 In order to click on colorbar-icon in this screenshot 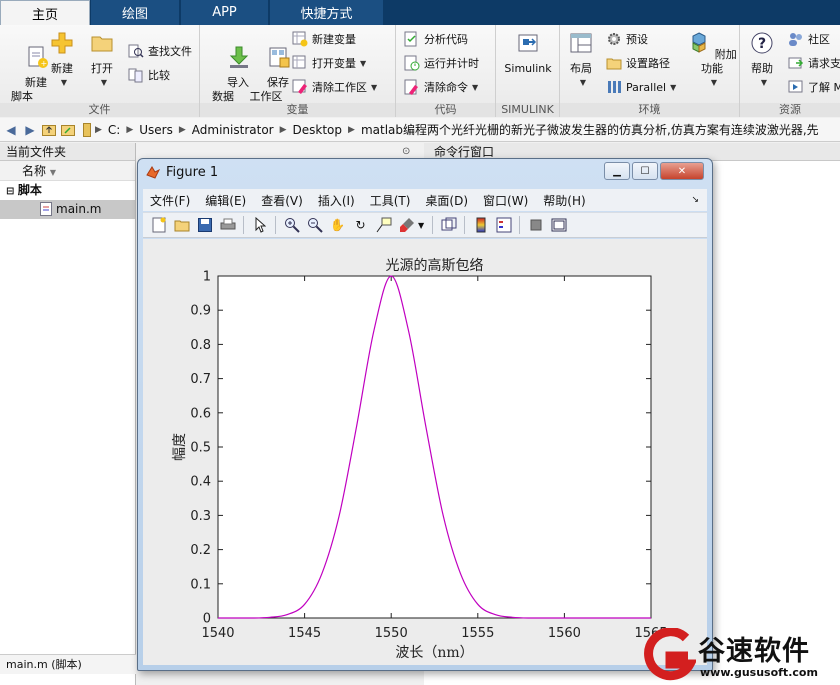, I will do `click(481, 225)`.